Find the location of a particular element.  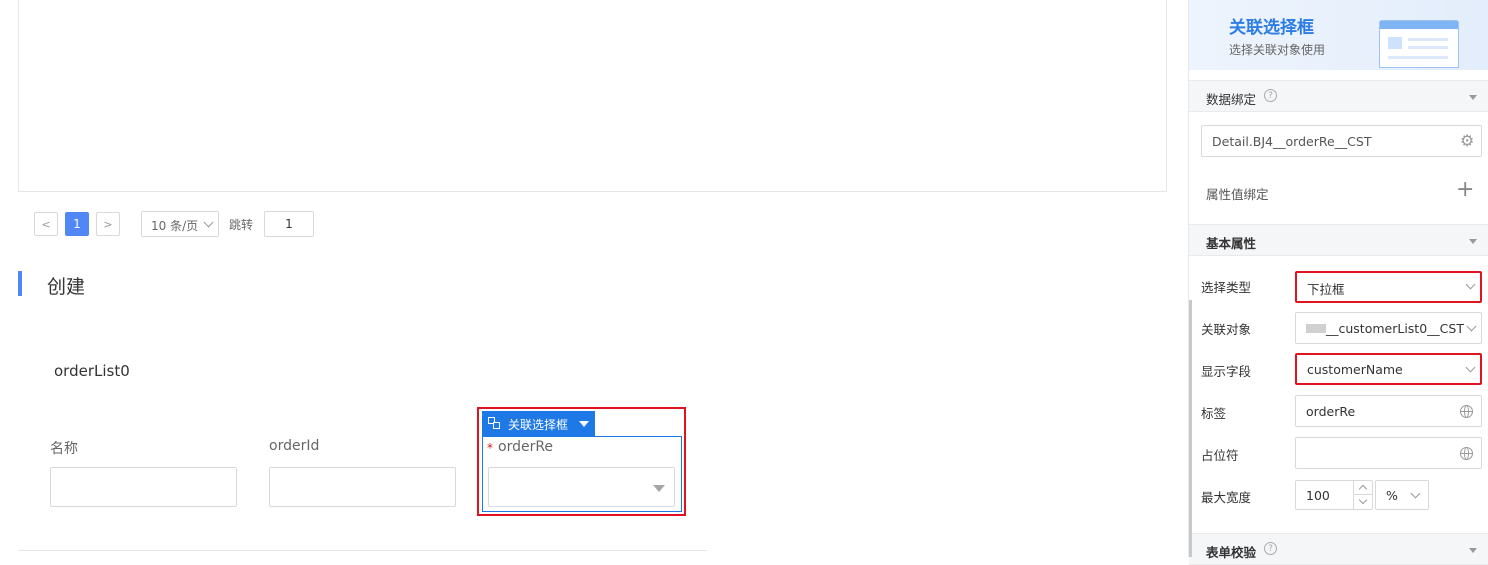

widget-field-label: orderRe is located at coordinates (526, 447).